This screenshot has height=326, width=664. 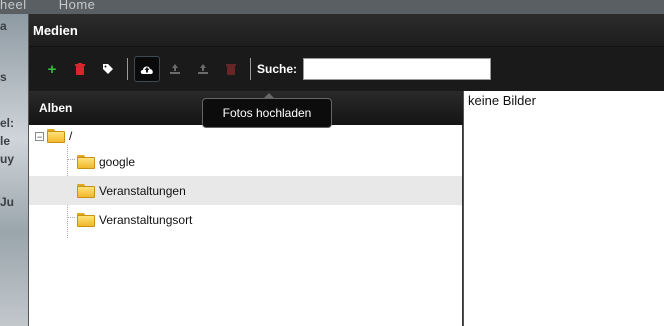 What do you see at coordinates (71, 136) in the screenshot?
I see `tree-node-label: /` at bounding box center [71, 136].